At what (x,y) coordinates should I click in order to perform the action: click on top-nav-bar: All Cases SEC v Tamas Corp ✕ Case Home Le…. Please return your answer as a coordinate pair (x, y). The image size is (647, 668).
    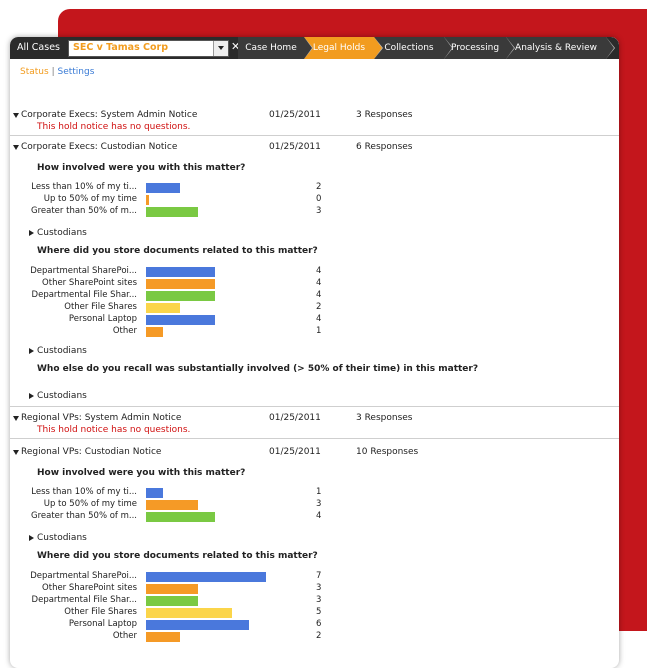
    Looking at the image, I should click on (314, 48).